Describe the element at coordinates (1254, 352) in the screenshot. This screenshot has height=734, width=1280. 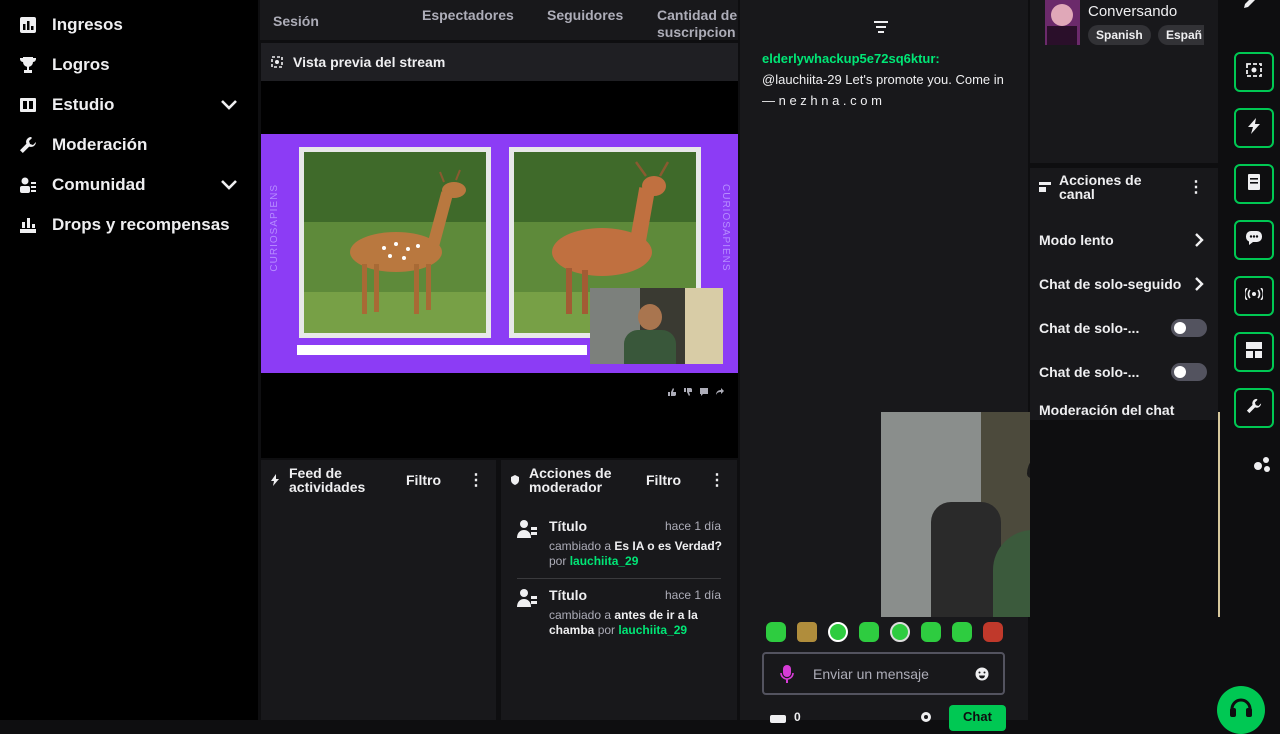
I see `layout-button` at that location.